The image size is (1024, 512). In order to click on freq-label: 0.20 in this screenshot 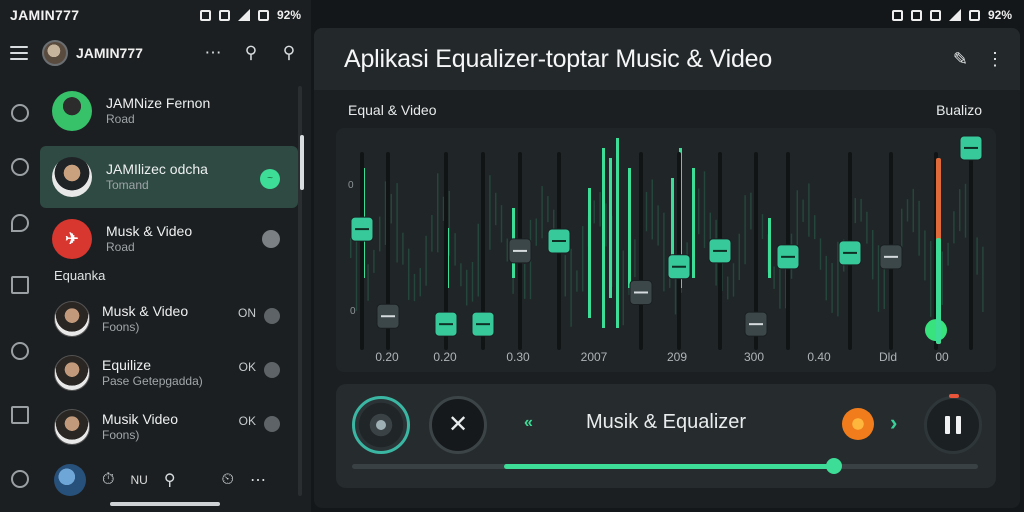, I will do `click(387, 357)`.